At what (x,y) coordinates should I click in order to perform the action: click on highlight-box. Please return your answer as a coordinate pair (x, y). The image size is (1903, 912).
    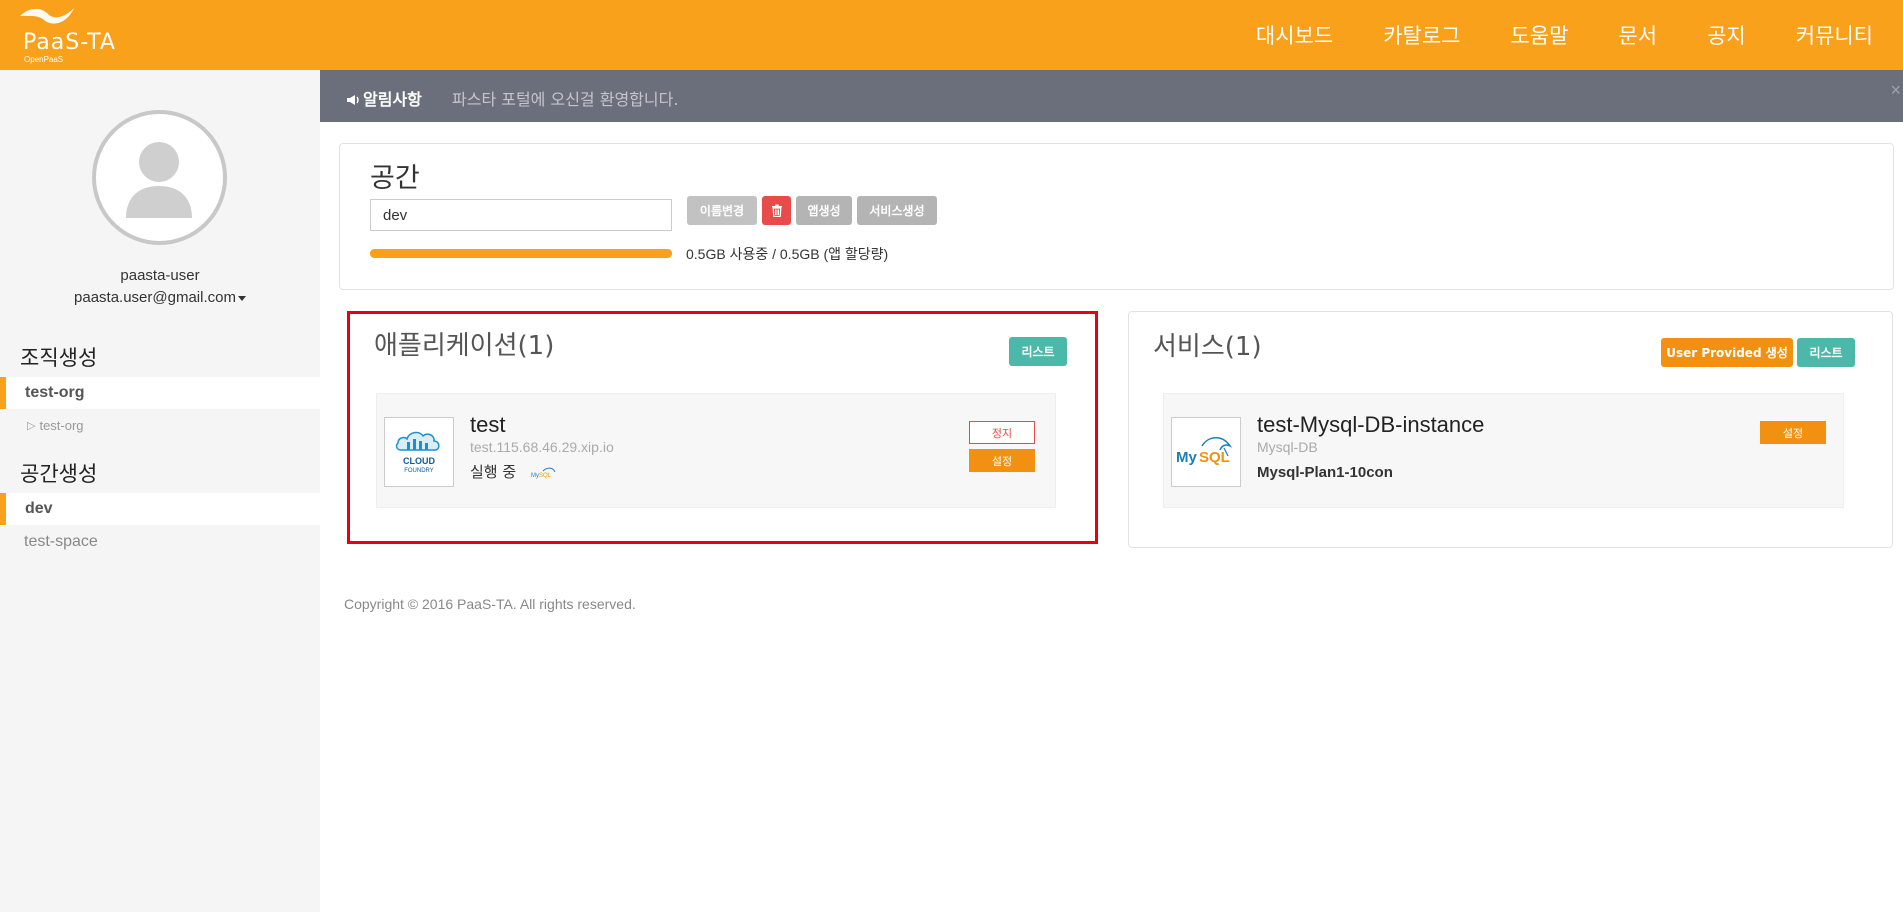
    Looking at the image, I should click on (722, 427).